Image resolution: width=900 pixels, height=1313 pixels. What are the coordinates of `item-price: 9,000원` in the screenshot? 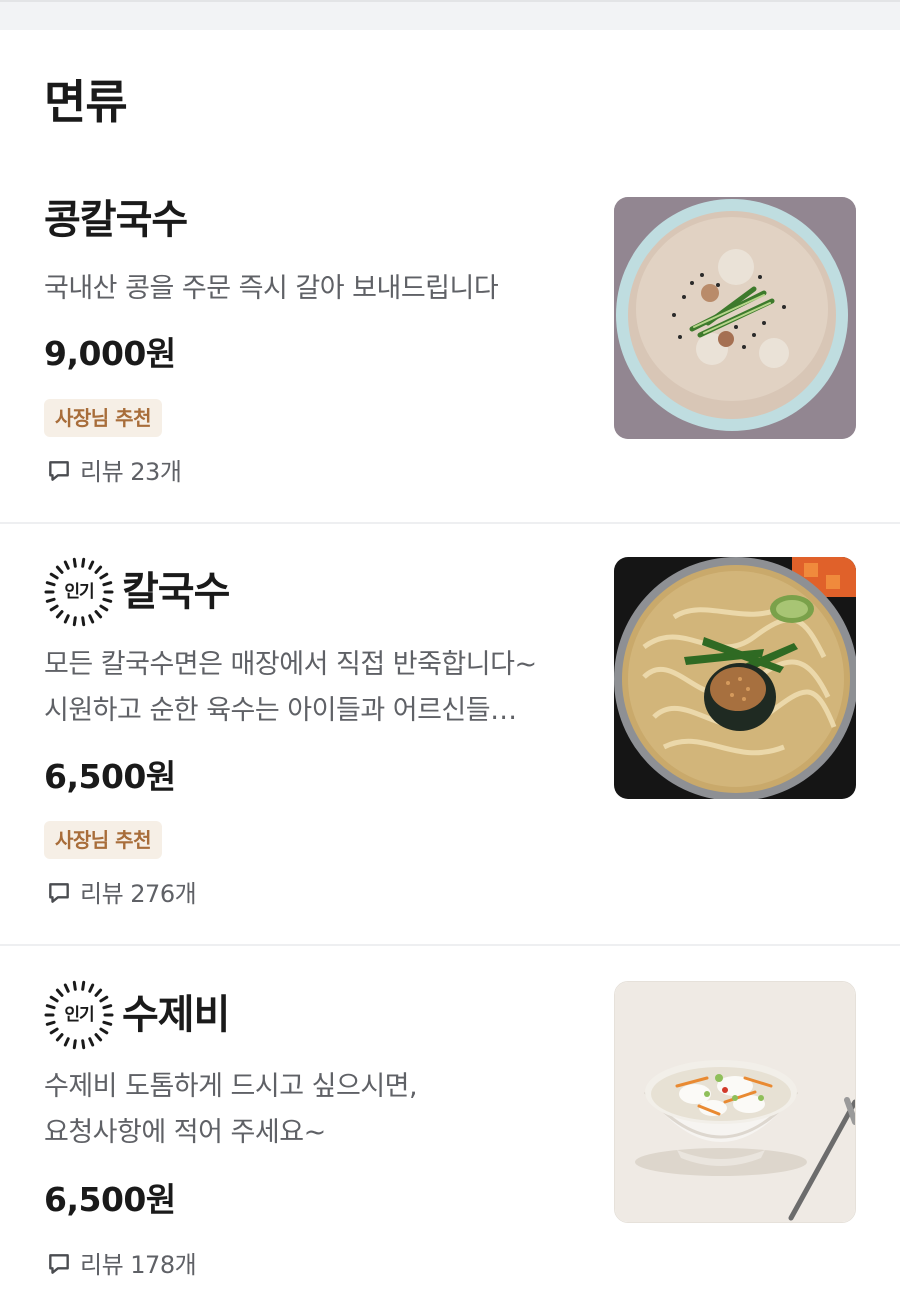 It's located at (110, 353).